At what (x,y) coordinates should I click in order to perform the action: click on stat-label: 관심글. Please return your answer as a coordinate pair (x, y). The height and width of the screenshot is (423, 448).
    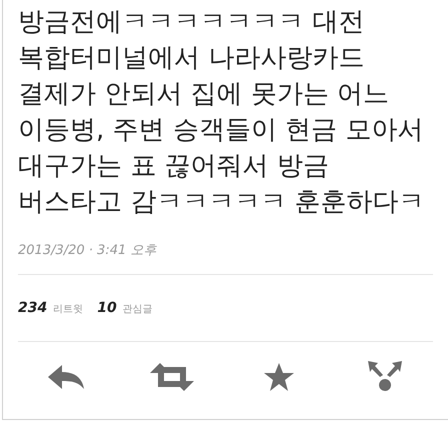
    Looking at the image, I should click on (137, 309).